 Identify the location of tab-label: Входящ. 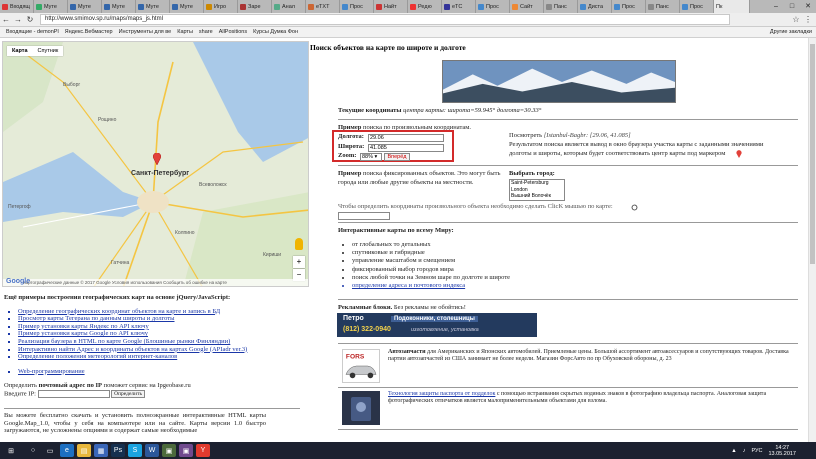
(20, 6).